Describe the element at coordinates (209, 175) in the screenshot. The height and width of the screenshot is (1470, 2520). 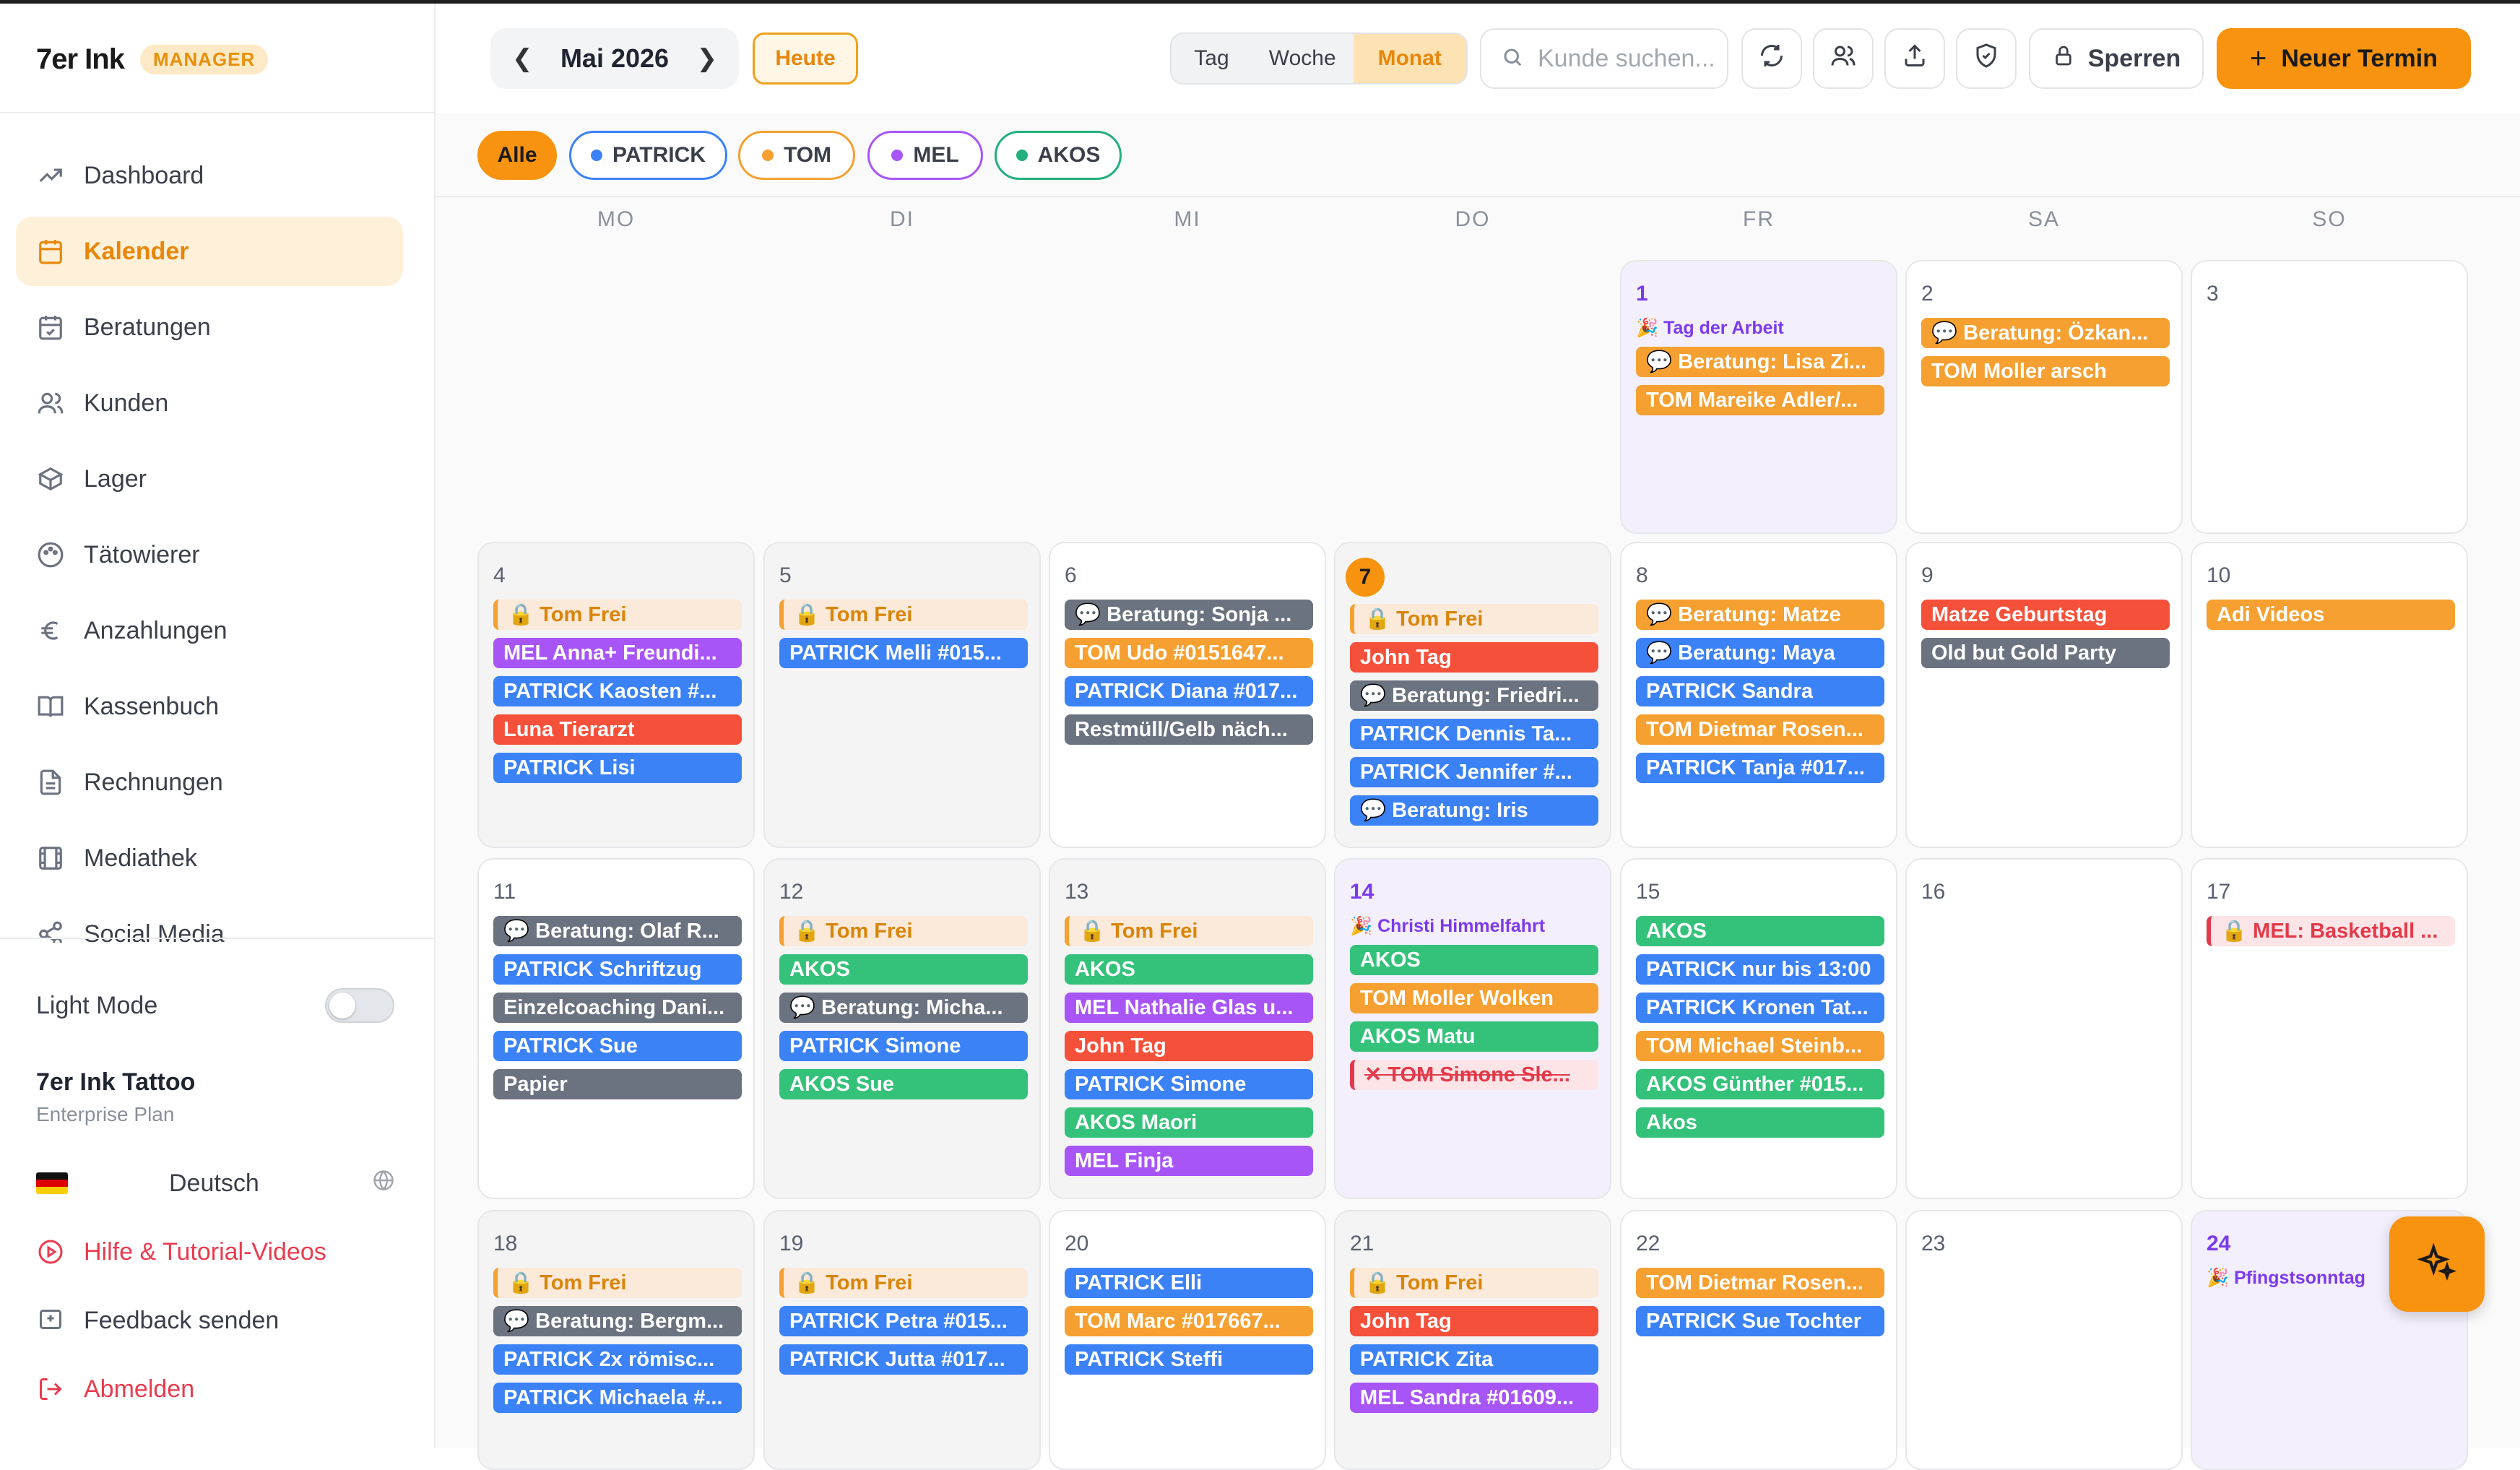
I see `sidebar-item-dashboard: Dashboard` at that location.